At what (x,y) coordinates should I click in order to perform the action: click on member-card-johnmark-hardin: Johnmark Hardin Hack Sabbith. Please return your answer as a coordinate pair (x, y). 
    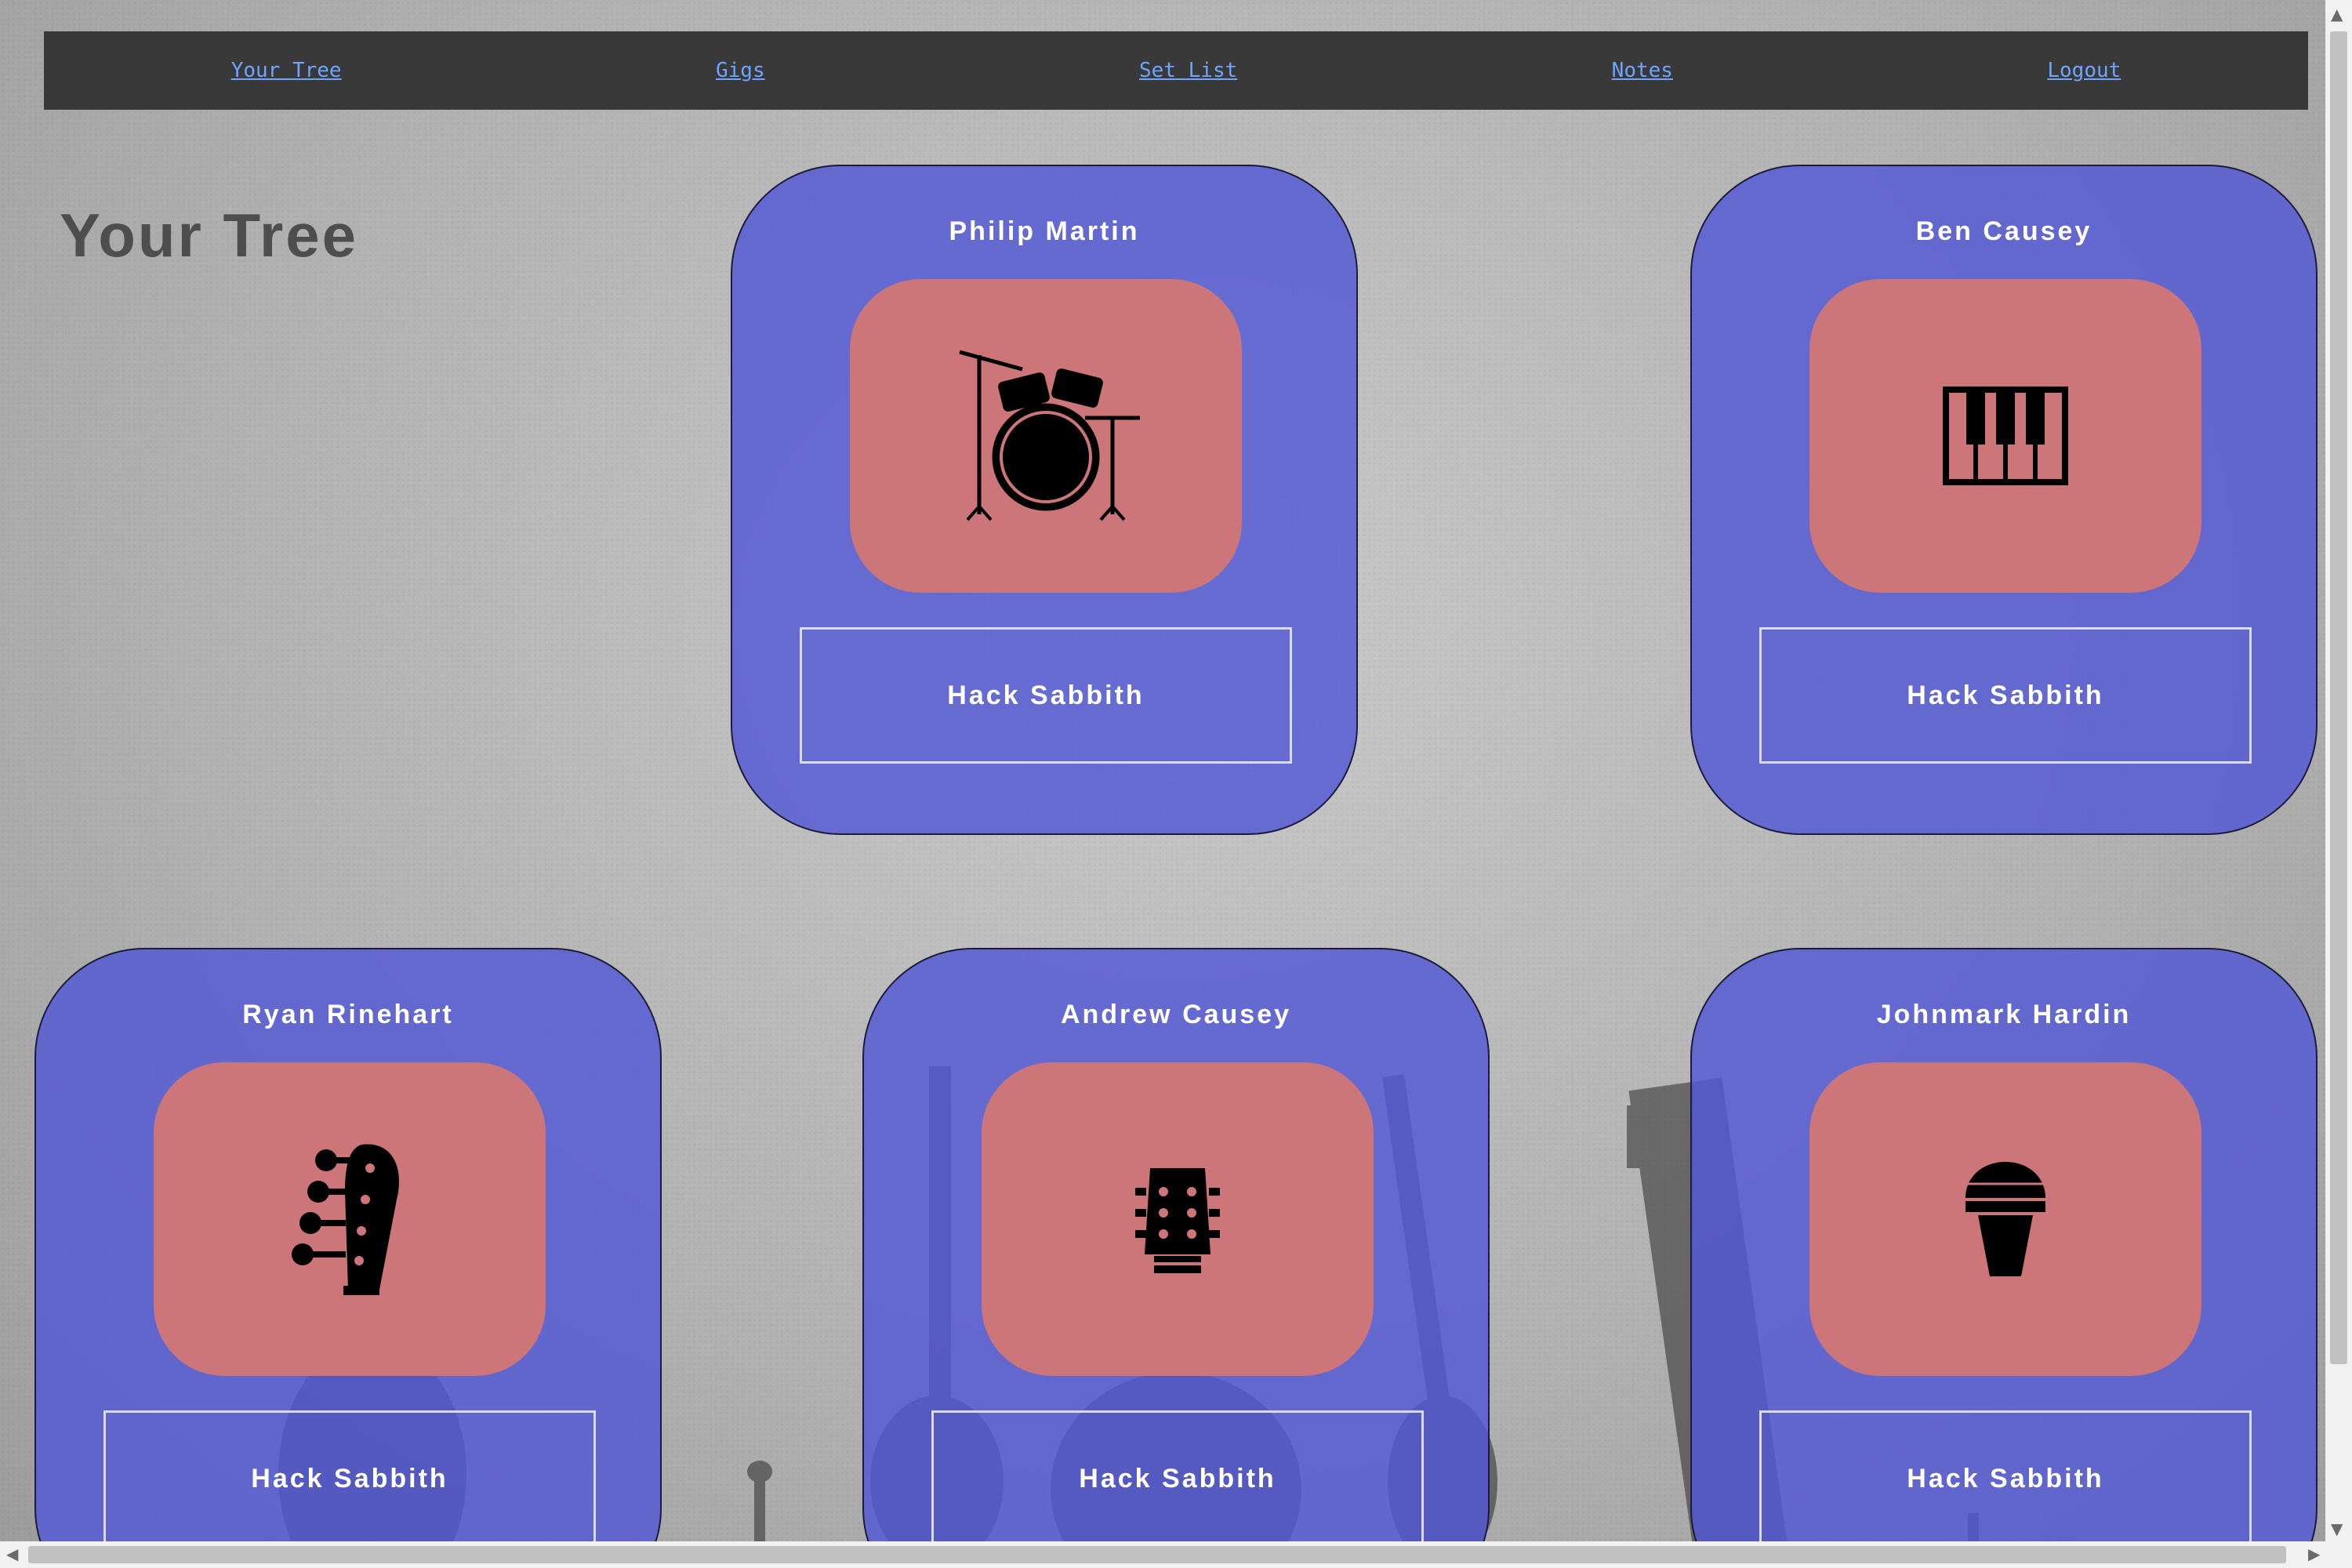
    Looking at the image, I should click on (2004, 1258).